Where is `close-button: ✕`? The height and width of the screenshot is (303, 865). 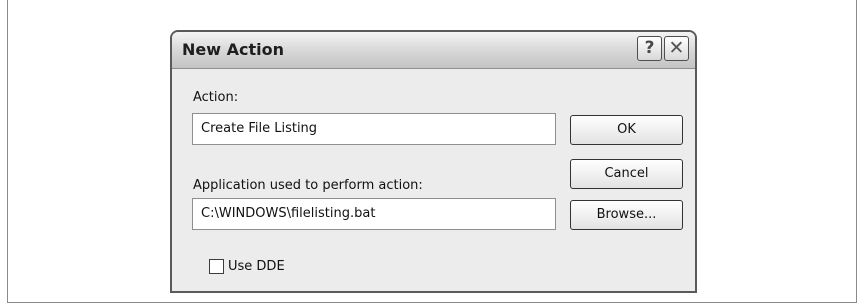
close-button: ✕ is located at coordinates (676, 48).